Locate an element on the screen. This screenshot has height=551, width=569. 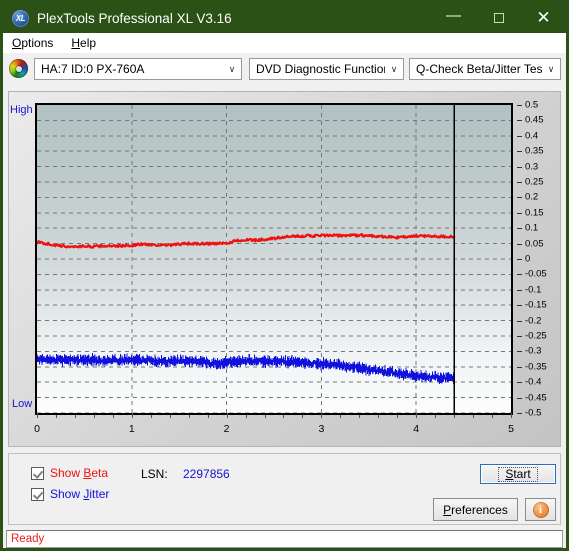
y-tick-label: 0.15 is located at coordinates (534, 213).